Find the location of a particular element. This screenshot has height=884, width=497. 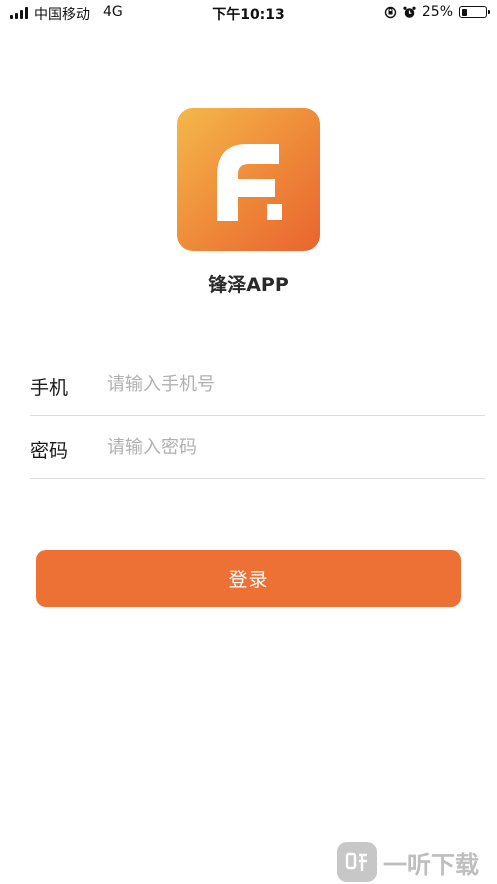

f-logo-icon is located at coordinates (249, 182).